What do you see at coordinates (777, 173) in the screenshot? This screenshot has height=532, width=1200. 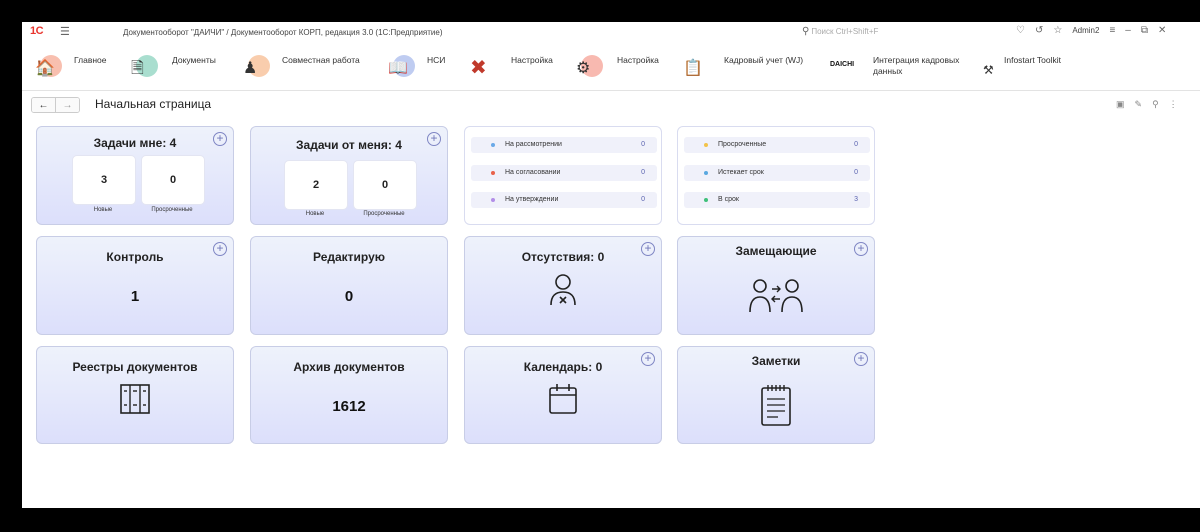 I see `deadline-row: Истекает срок 0` at bounding box center [777, 173].